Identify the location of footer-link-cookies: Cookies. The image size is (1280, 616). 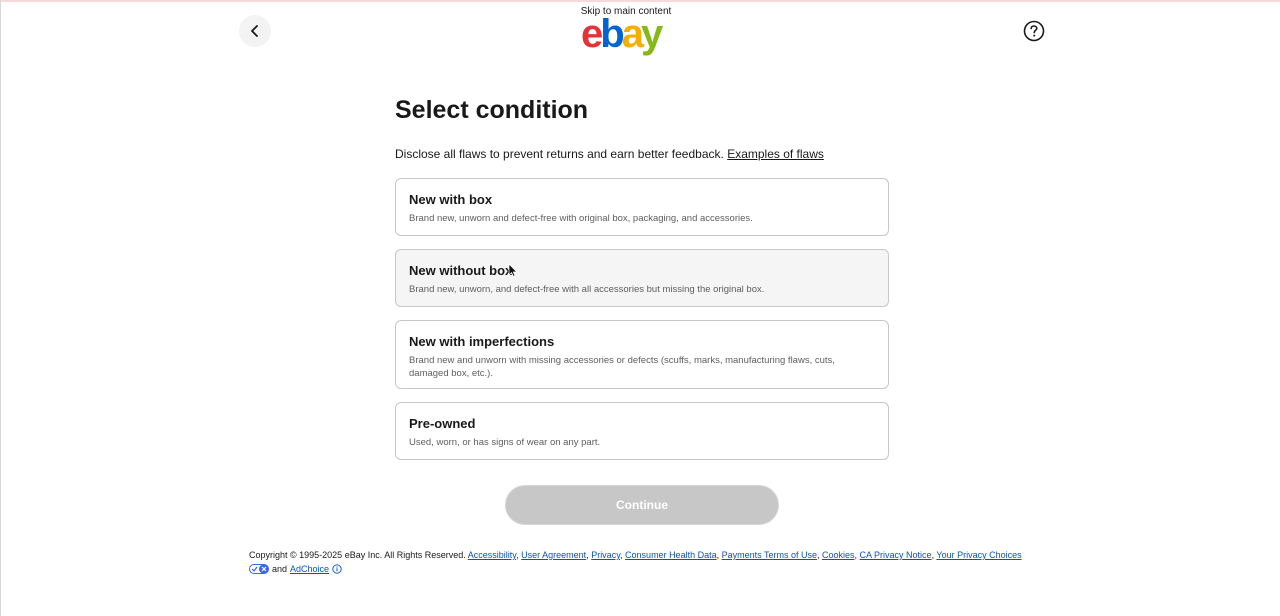
(838, 555).